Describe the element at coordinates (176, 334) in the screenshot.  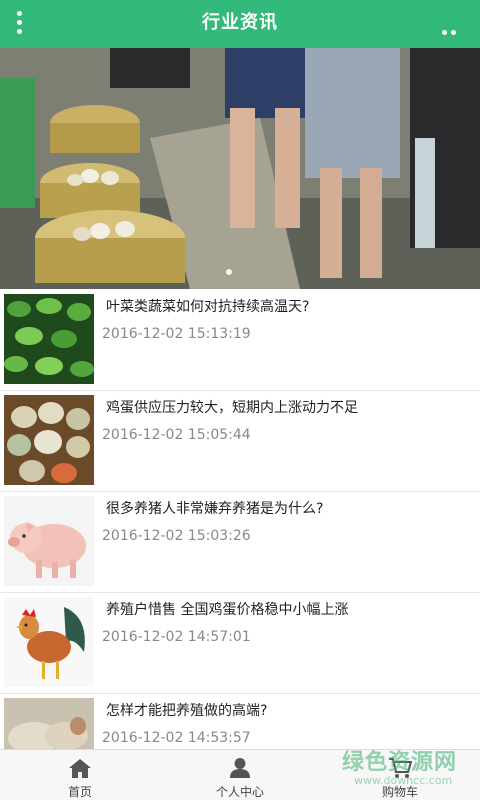
I see `news-date: 2016-12-02 15:13:19` at that location.